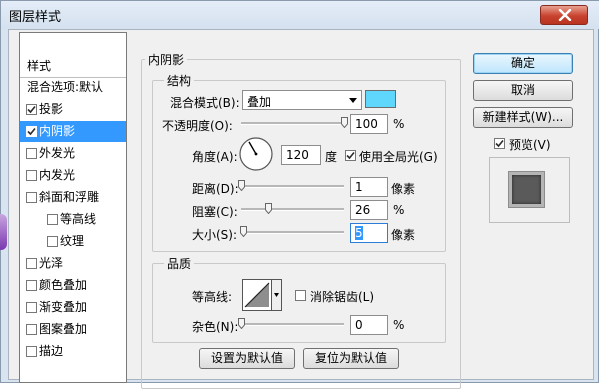  I want to click on close-button, so click(564, 15).